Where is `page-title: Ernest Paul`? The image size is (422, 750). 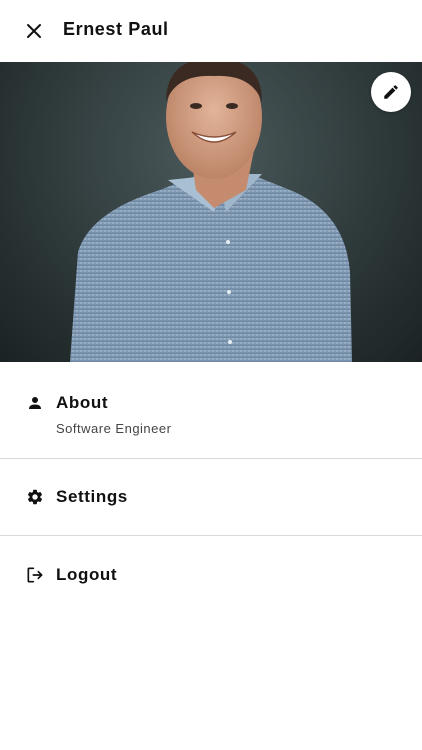 page-title: Ernest Paul is located at coordinates (116, 29).